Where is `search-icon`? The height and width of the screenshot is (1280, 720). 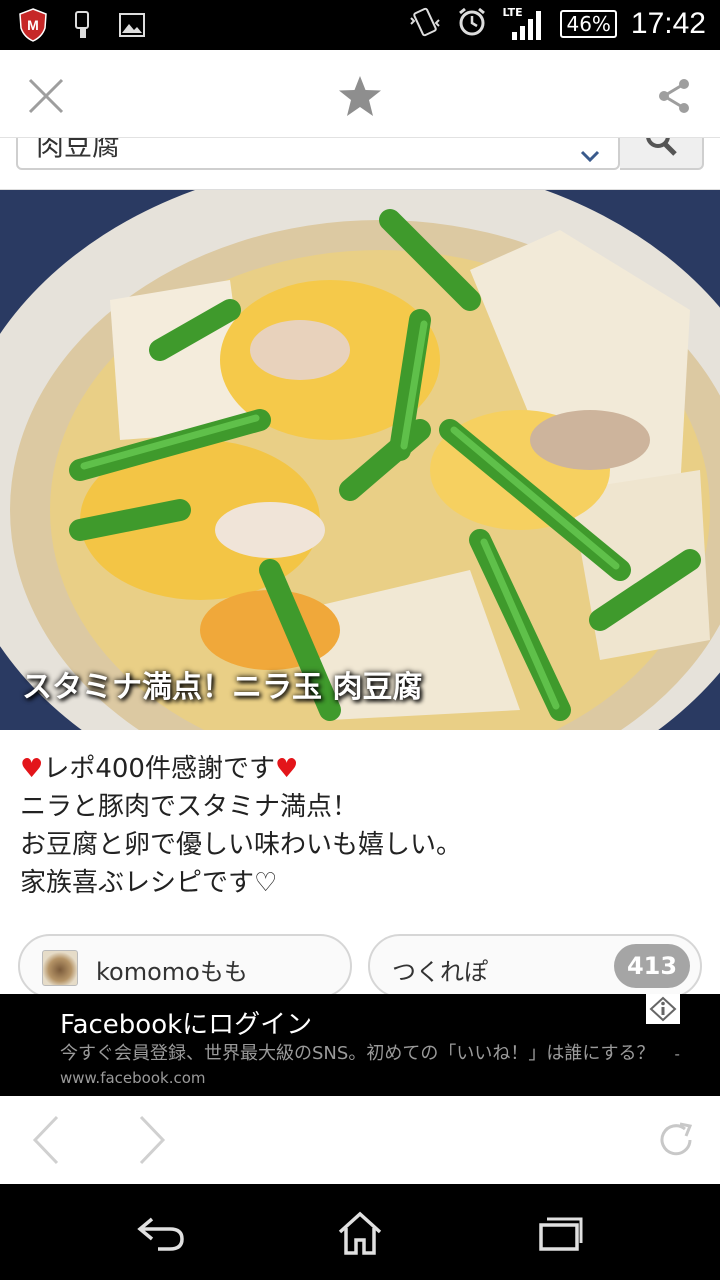 search-icon is located at coordinates (661, 147).